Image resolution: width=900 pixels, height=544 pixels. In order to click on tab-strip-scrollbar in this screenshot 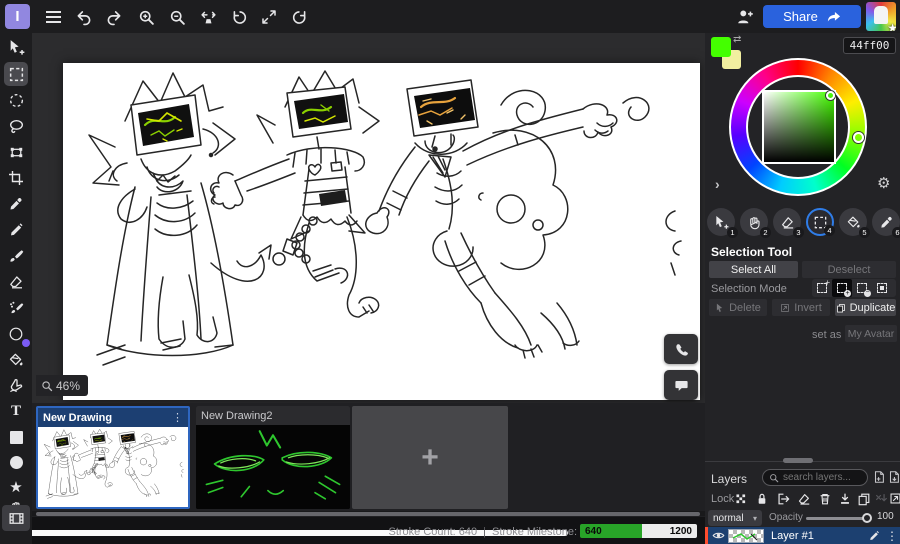, I will do `click(368, 513)`.